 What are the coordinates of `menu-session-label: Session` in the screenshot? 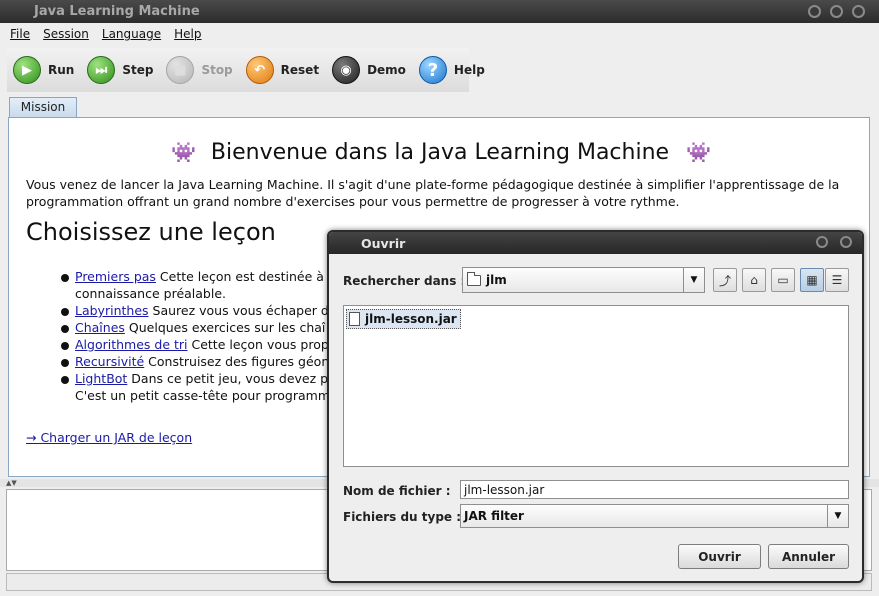 It's located at (66, 34).